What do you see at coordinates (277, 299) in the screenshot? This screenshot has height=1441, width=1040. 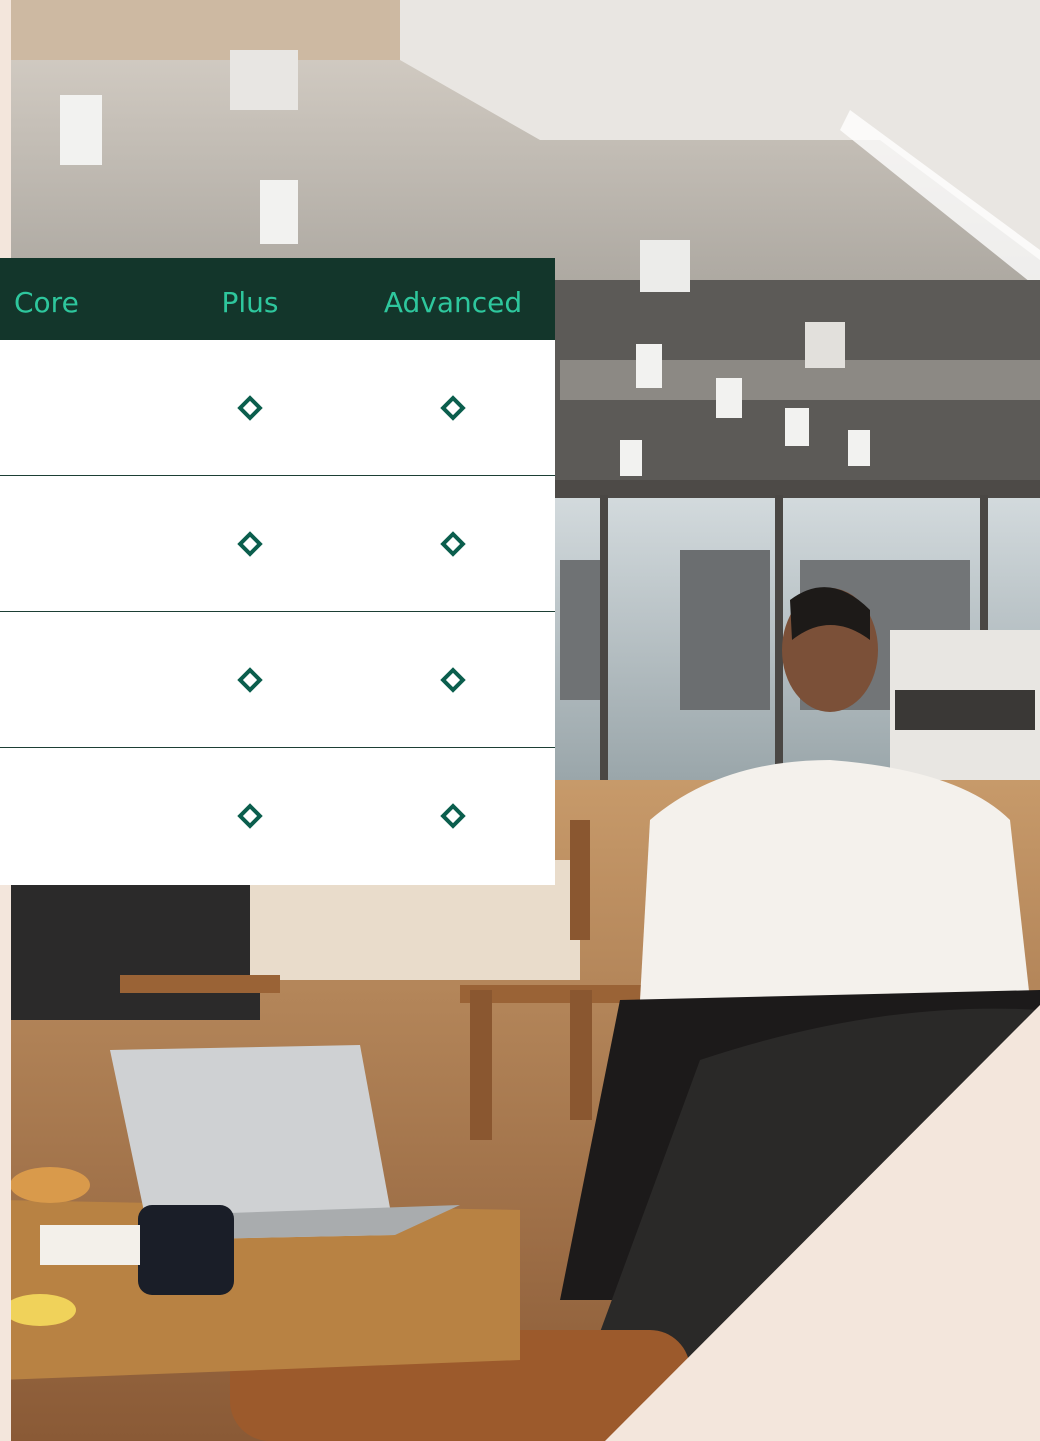 I see `table-header: Core Plus Advanced` at bounding box center [277, 299].